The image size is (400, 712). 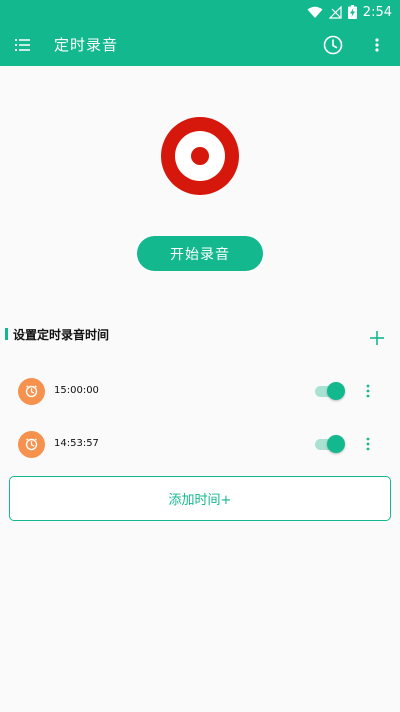 What do you see at coordinates (335, 12) in the screenshot?
I see `signal-icon` at bounding box center [335, 12].